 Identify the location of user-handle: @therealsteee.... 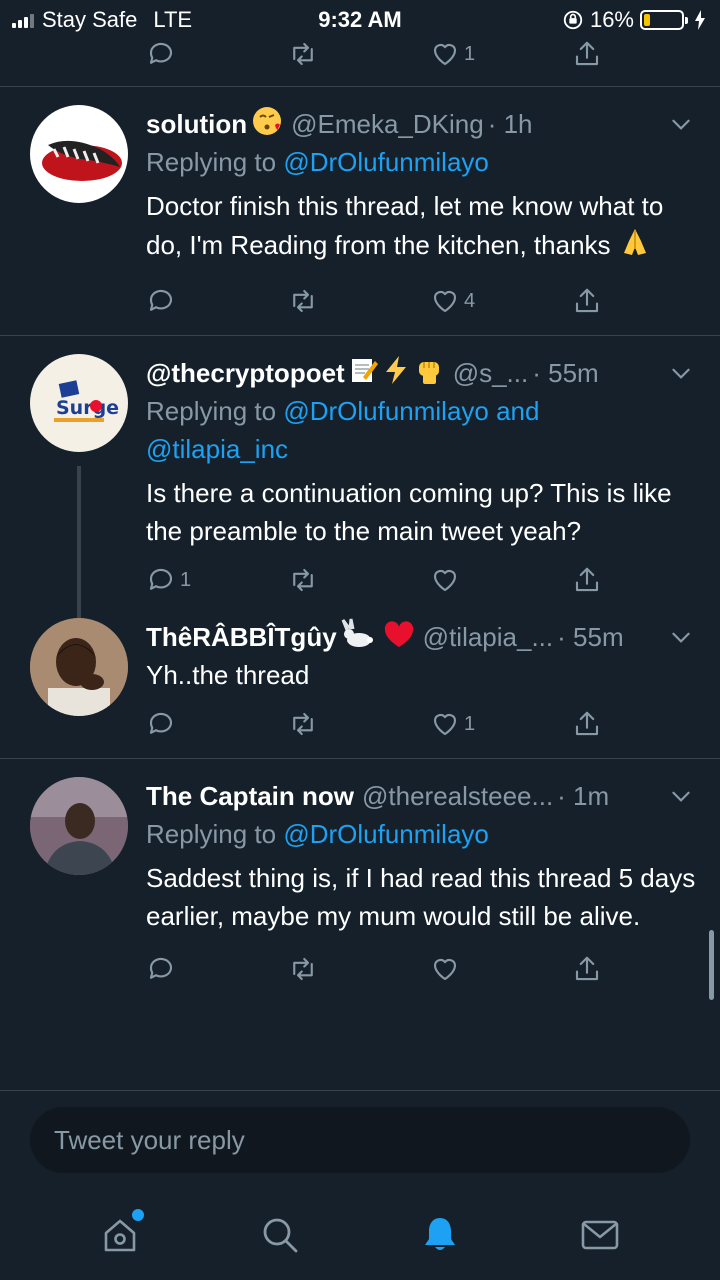
(458, 795).